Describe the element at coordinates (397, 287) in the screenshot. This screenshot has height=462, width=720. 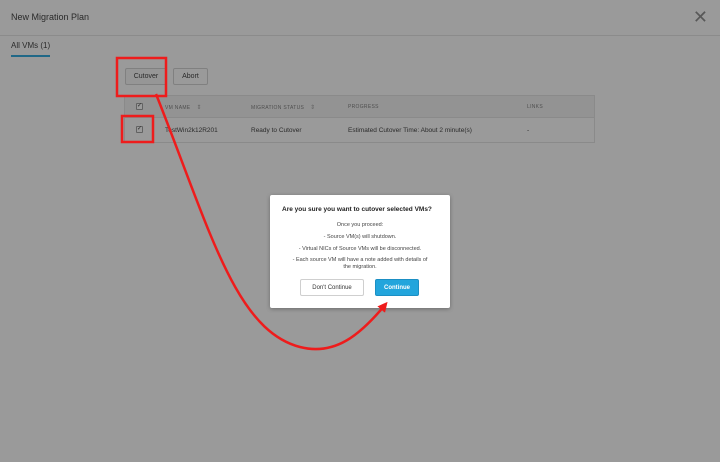
I see `continue-button: Continue` at that location.